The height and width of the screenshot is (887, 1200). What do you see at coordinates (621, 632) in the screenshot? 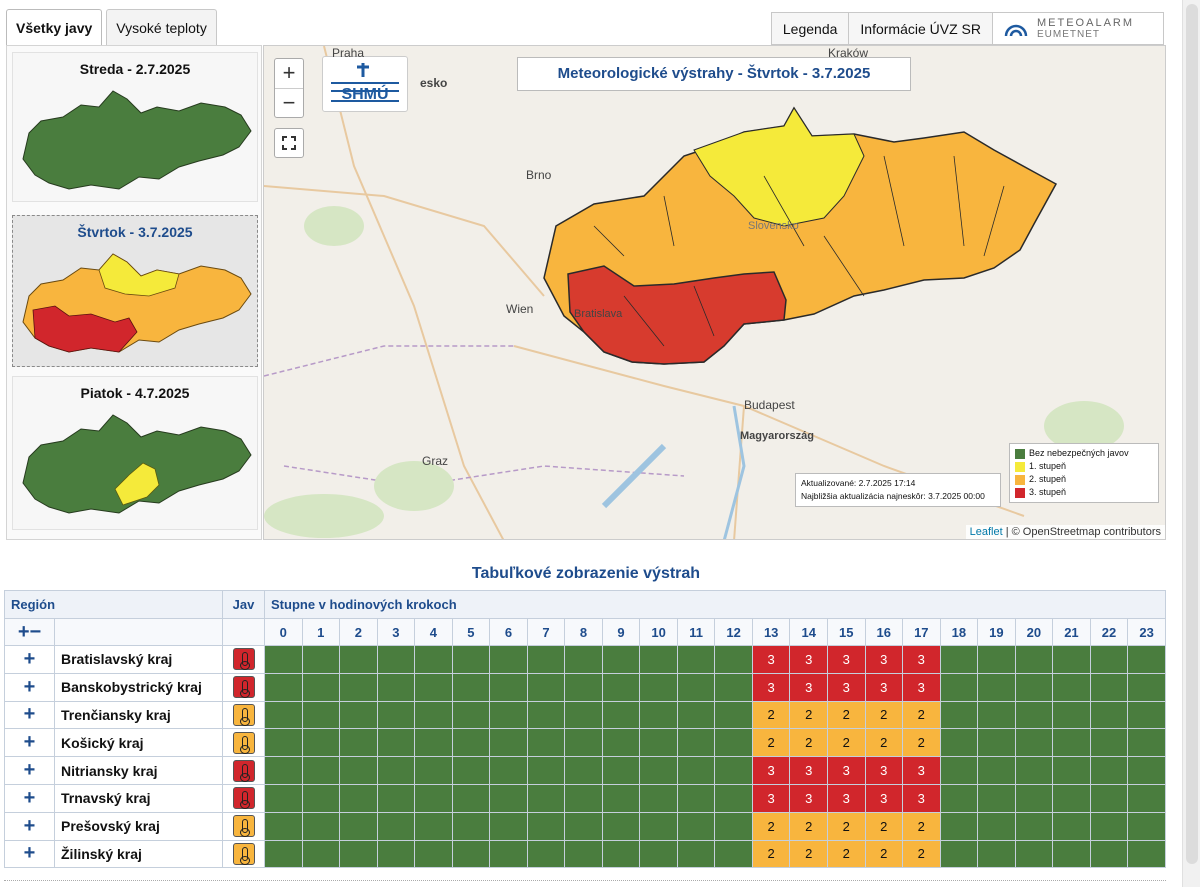
I see `hour-header: 9` at bounding box center [621, 632].